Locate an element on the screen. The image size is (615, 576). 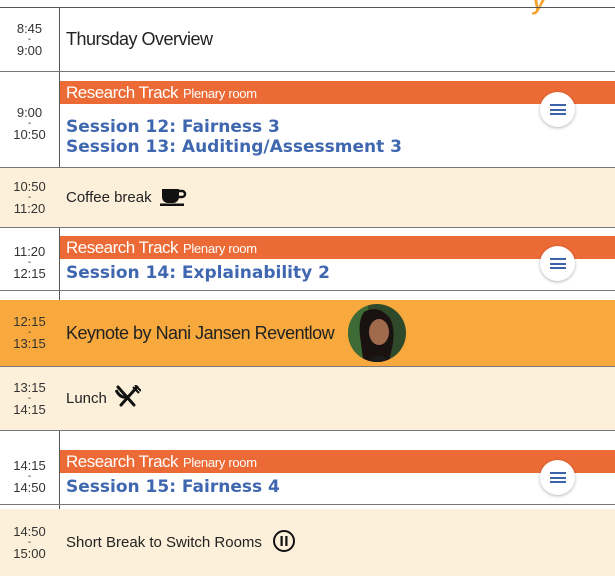
keynote-label: Keynote by Nani Jansen Reventlow is located at coordinates (236, 333).